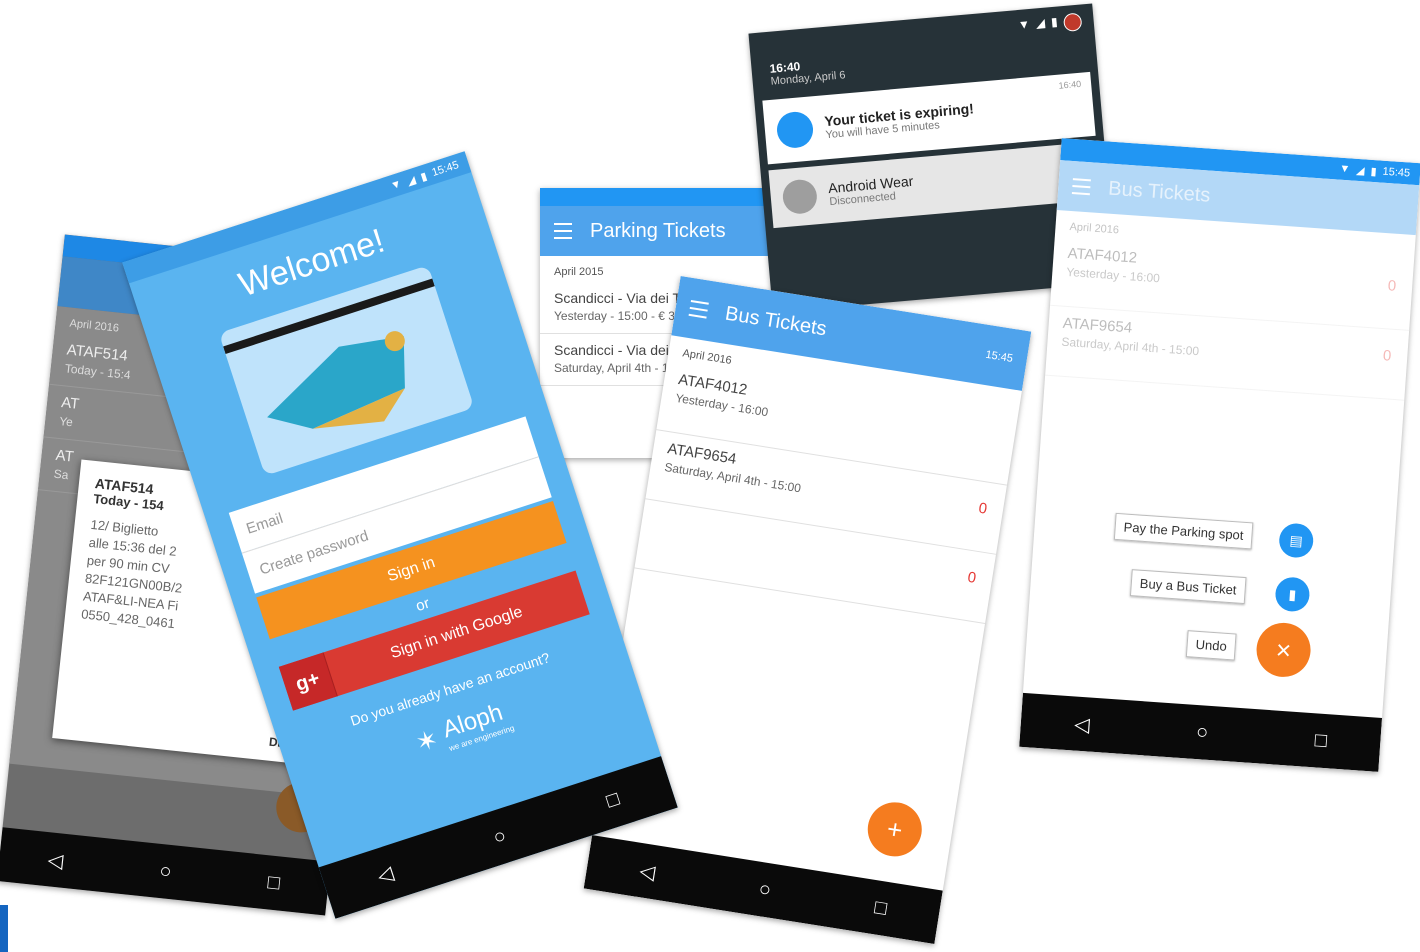 This screenshot has height=952, width=1420. What do you see at coordinates (1188, 587) in the screenshot?
I see `buy-bus-label: Buy a Bus Ticket` at bounding box center [1188, 587].